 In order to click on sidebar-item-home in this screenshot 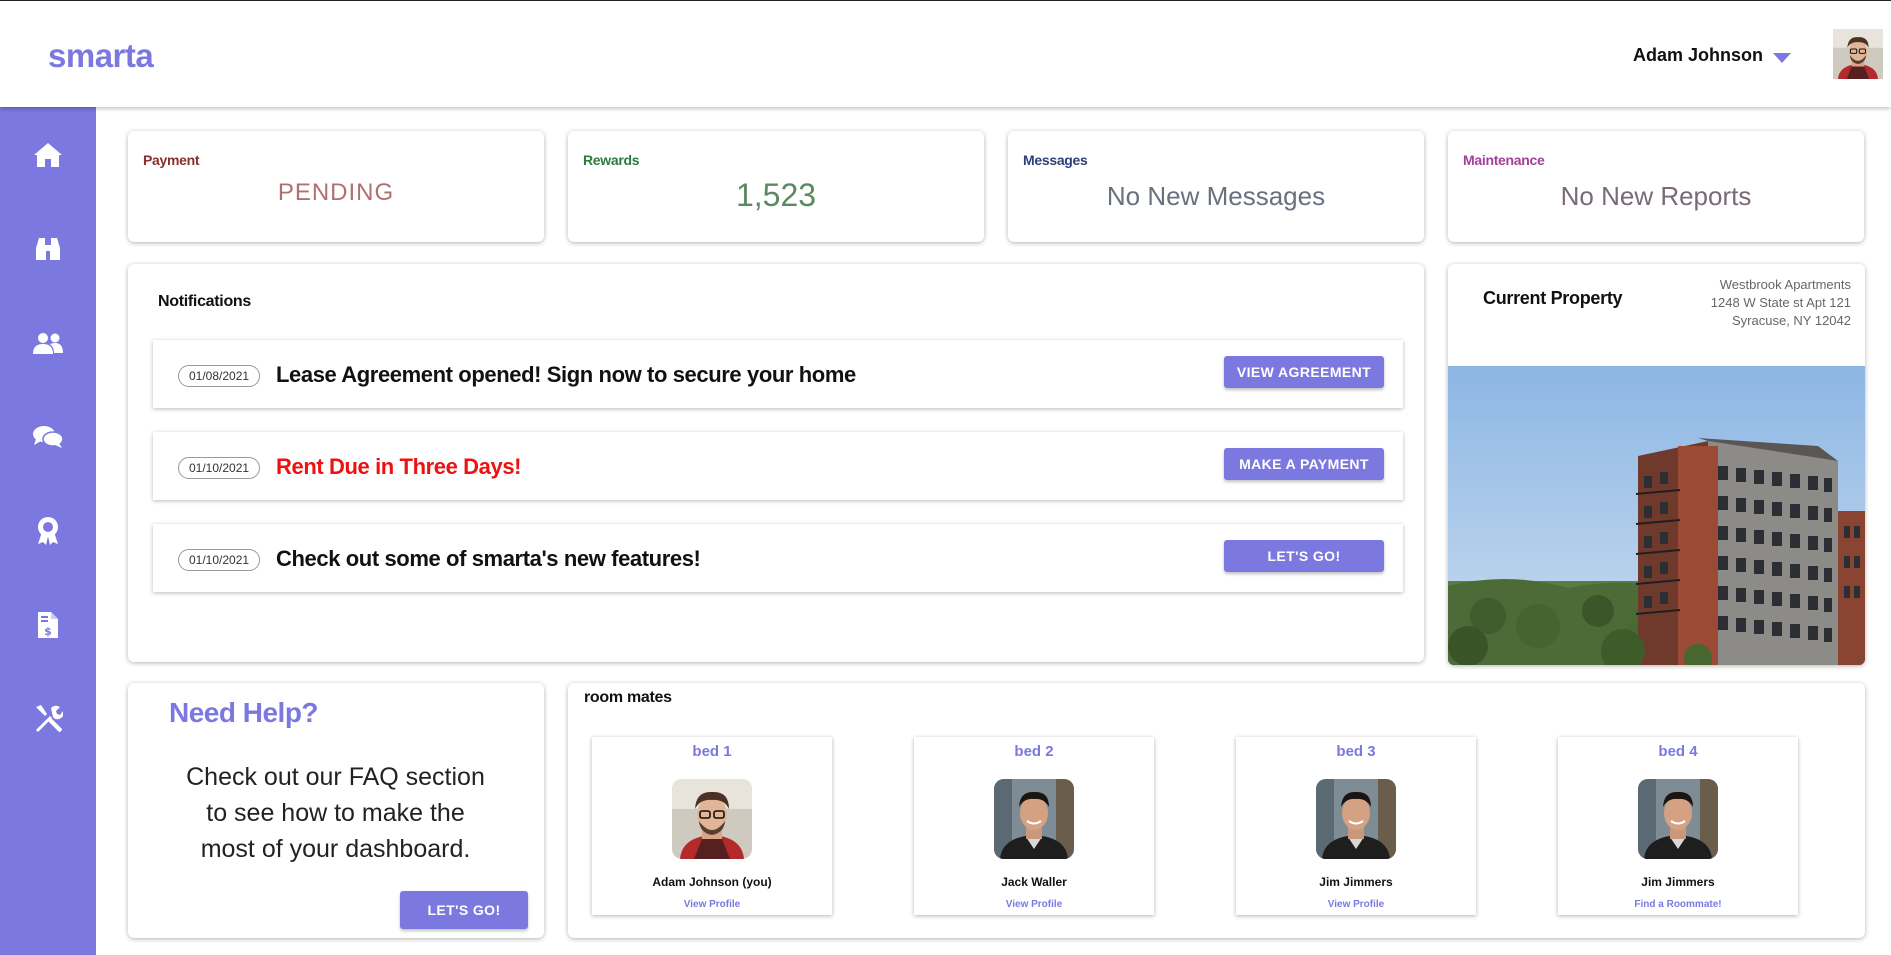, I will do `click(48, 155)`.